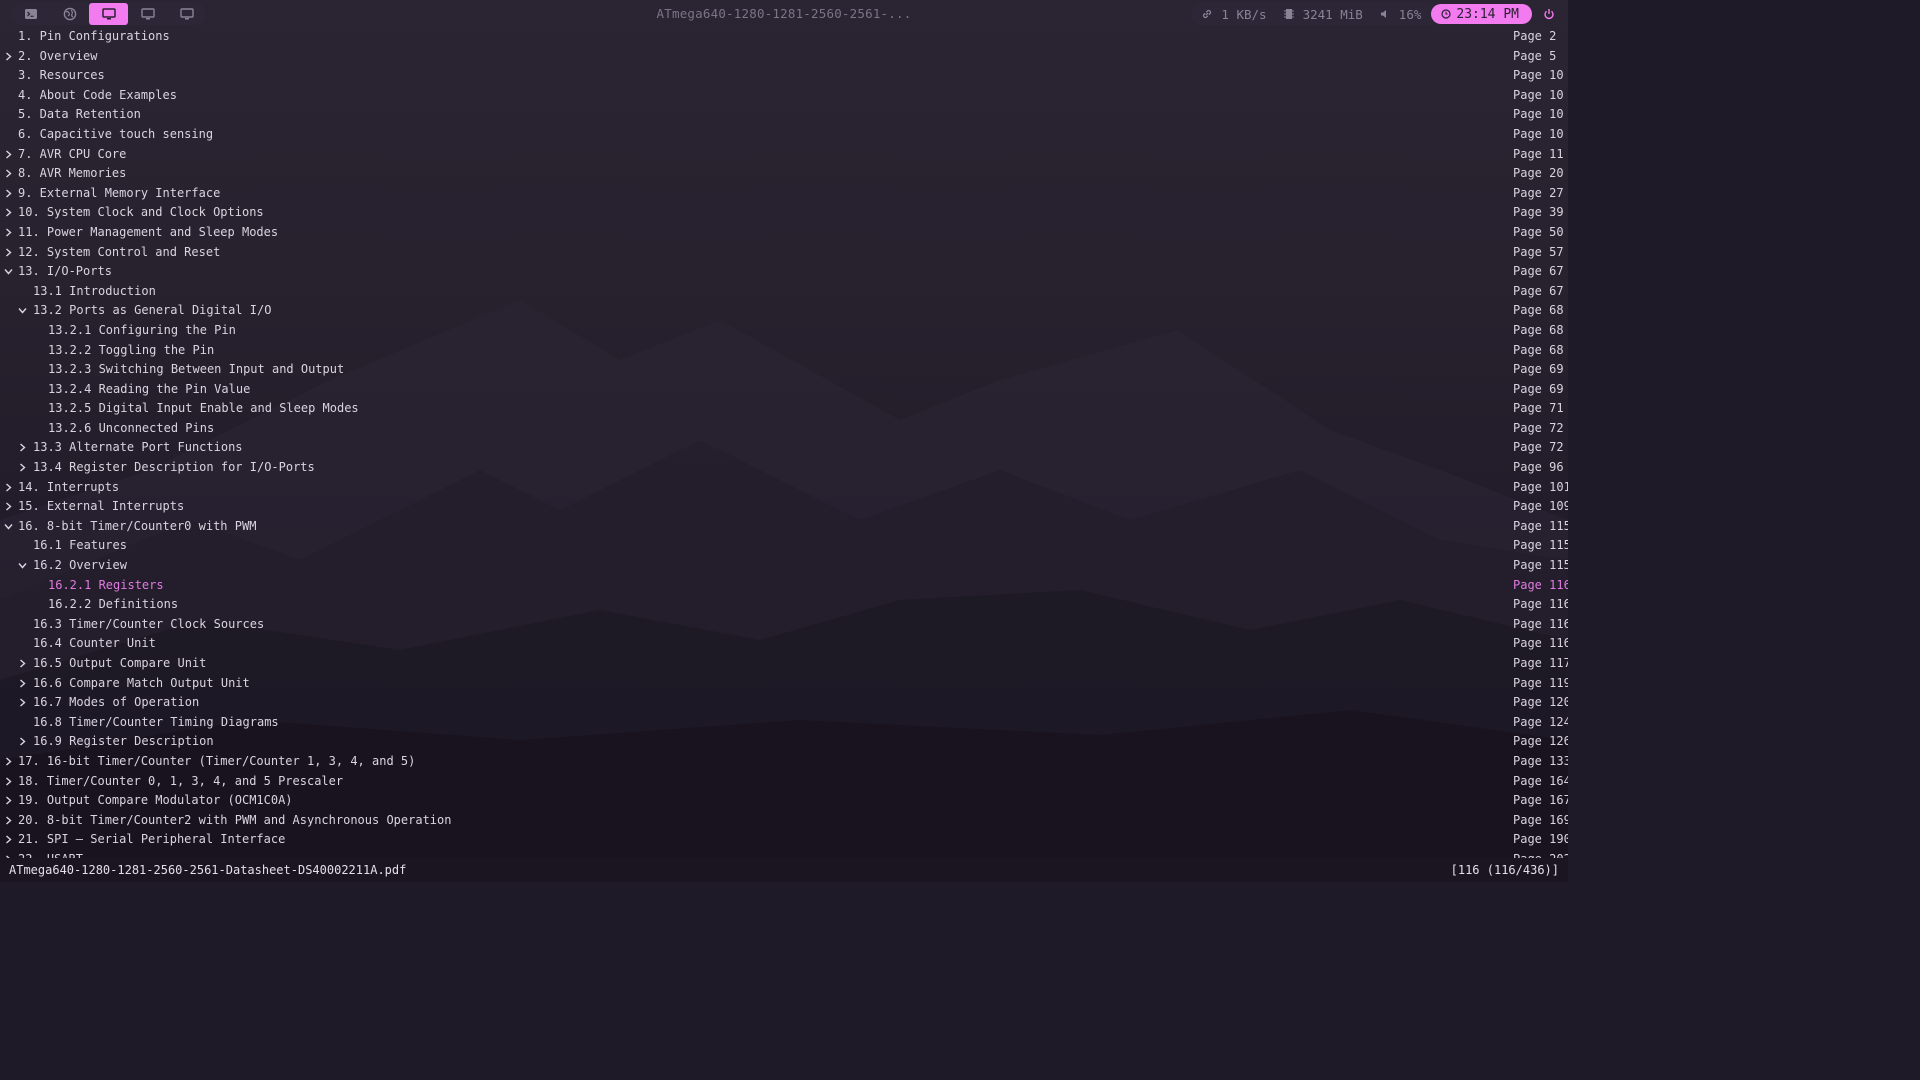 Image resolution: width=1920 pixels, height=1080 pixels. I want to click on link-icon, so click(1207, 14).